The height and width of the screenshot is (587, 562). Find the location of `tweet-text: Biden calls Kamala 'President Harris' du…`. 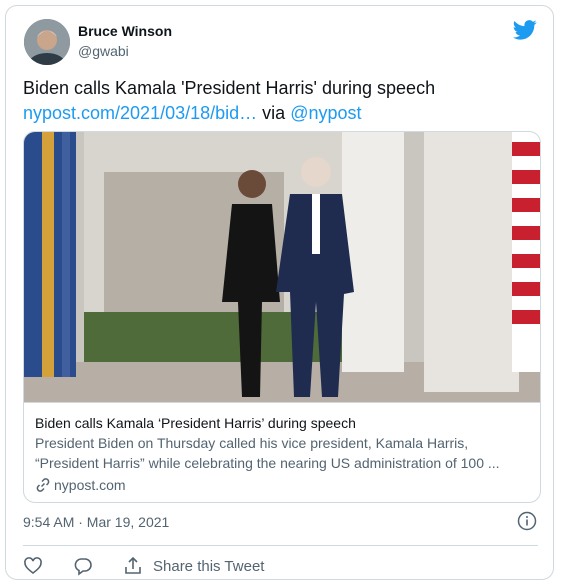

tweet-text: Biden calls Kamala 'President Harris' du… is located at coordinates (283, 101).